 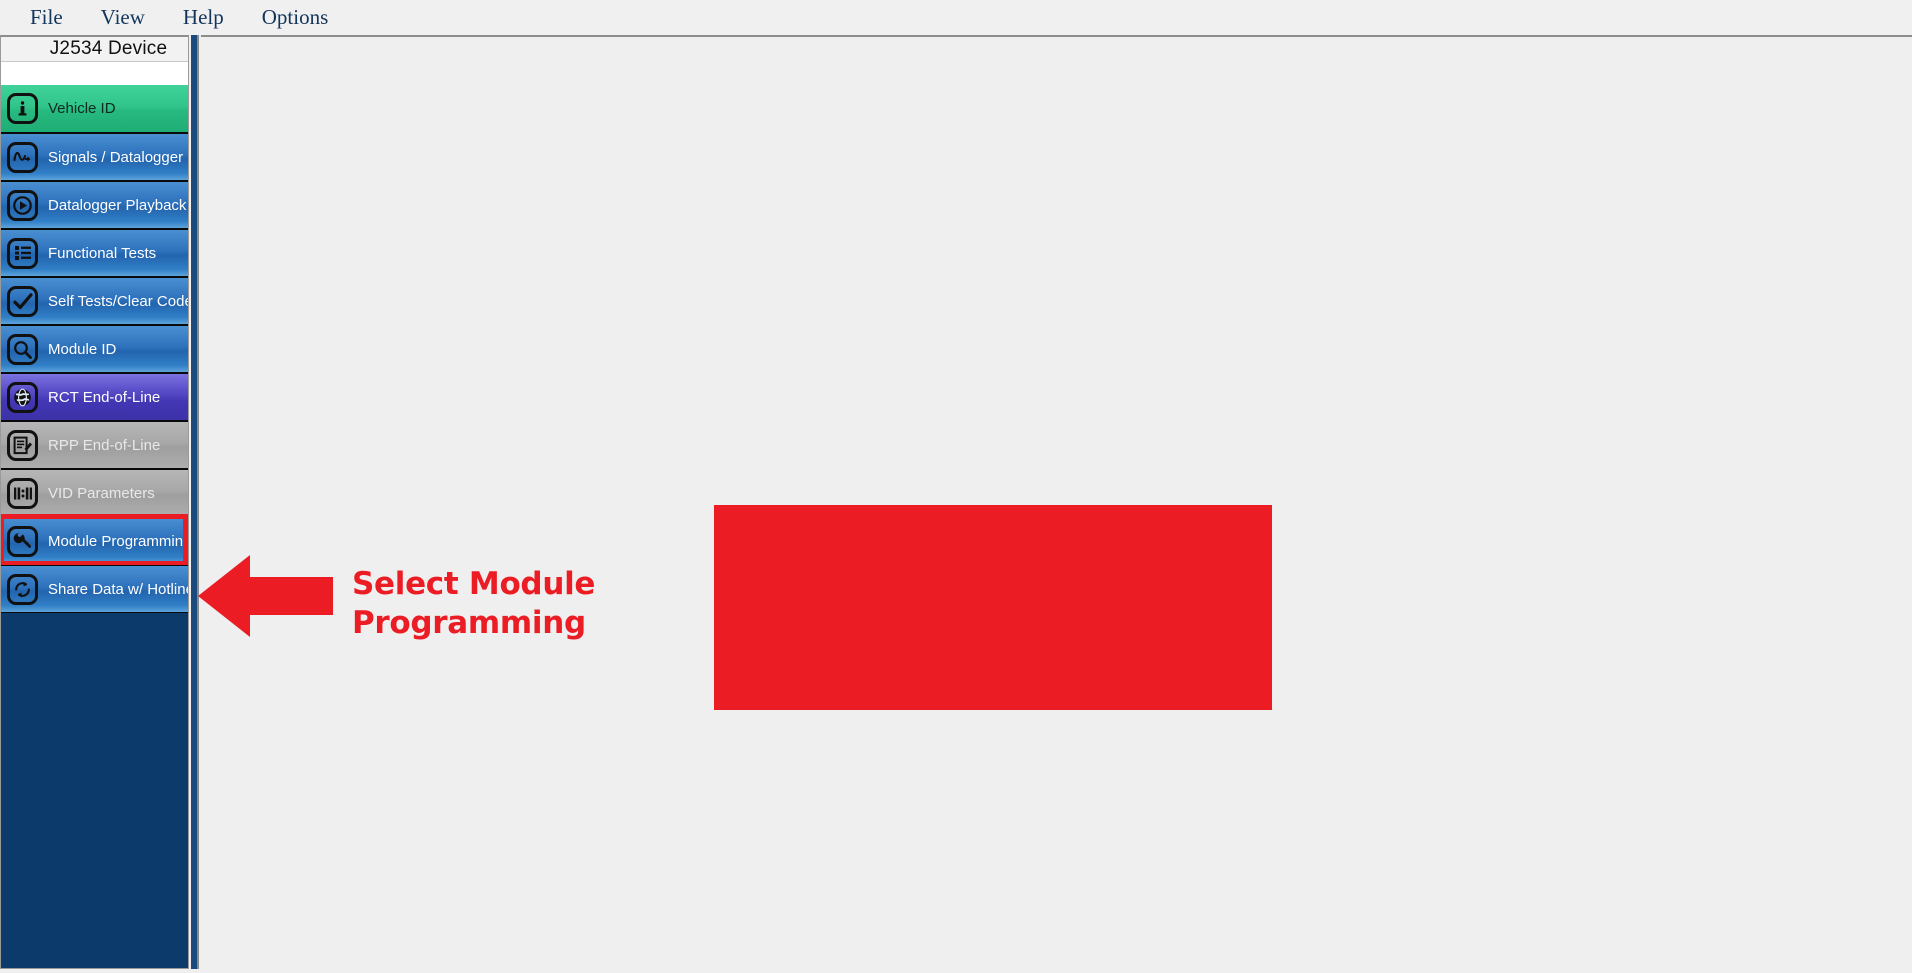 I want to click on menu-item-view: View, so click(x=123, y=17).